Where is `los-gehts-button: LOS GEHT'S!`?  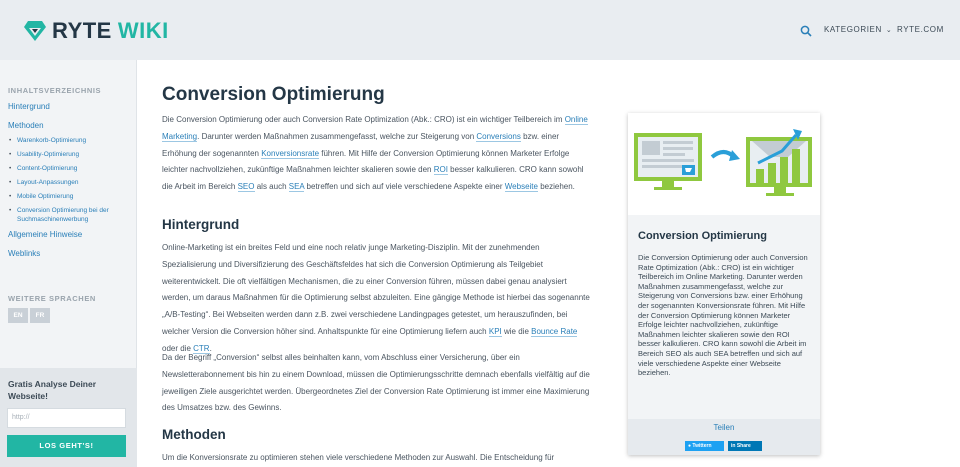 los-gehts-button: LOS GEHT'S! is located at coordinates (66, 446).